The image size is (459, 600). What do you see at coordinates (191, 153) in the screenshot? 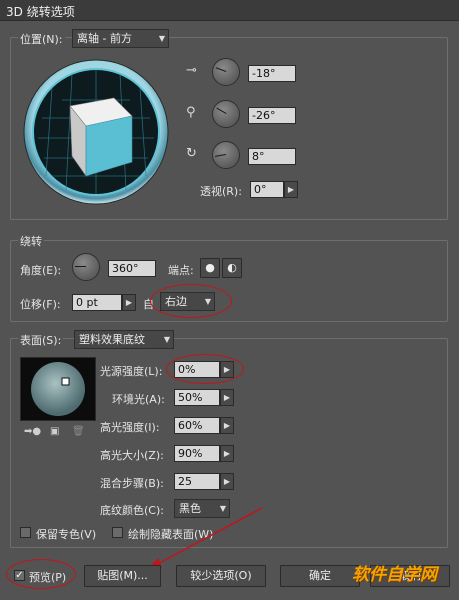
I see `z-axis-rotate-icon: ↻` at bounding box center [191, 153].